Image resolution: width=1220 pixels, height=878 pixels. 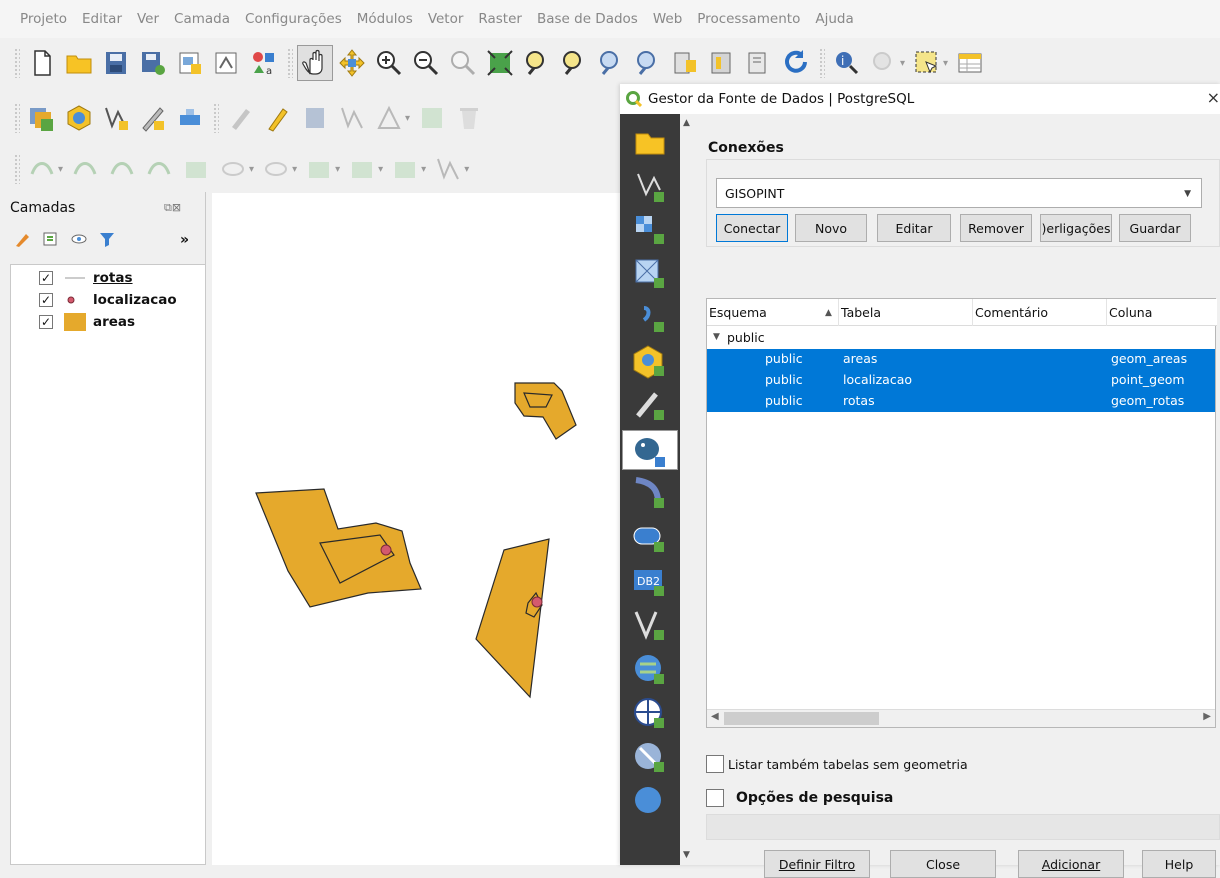 I want to click on digitize-5-icon, so click(x=196, y=169).